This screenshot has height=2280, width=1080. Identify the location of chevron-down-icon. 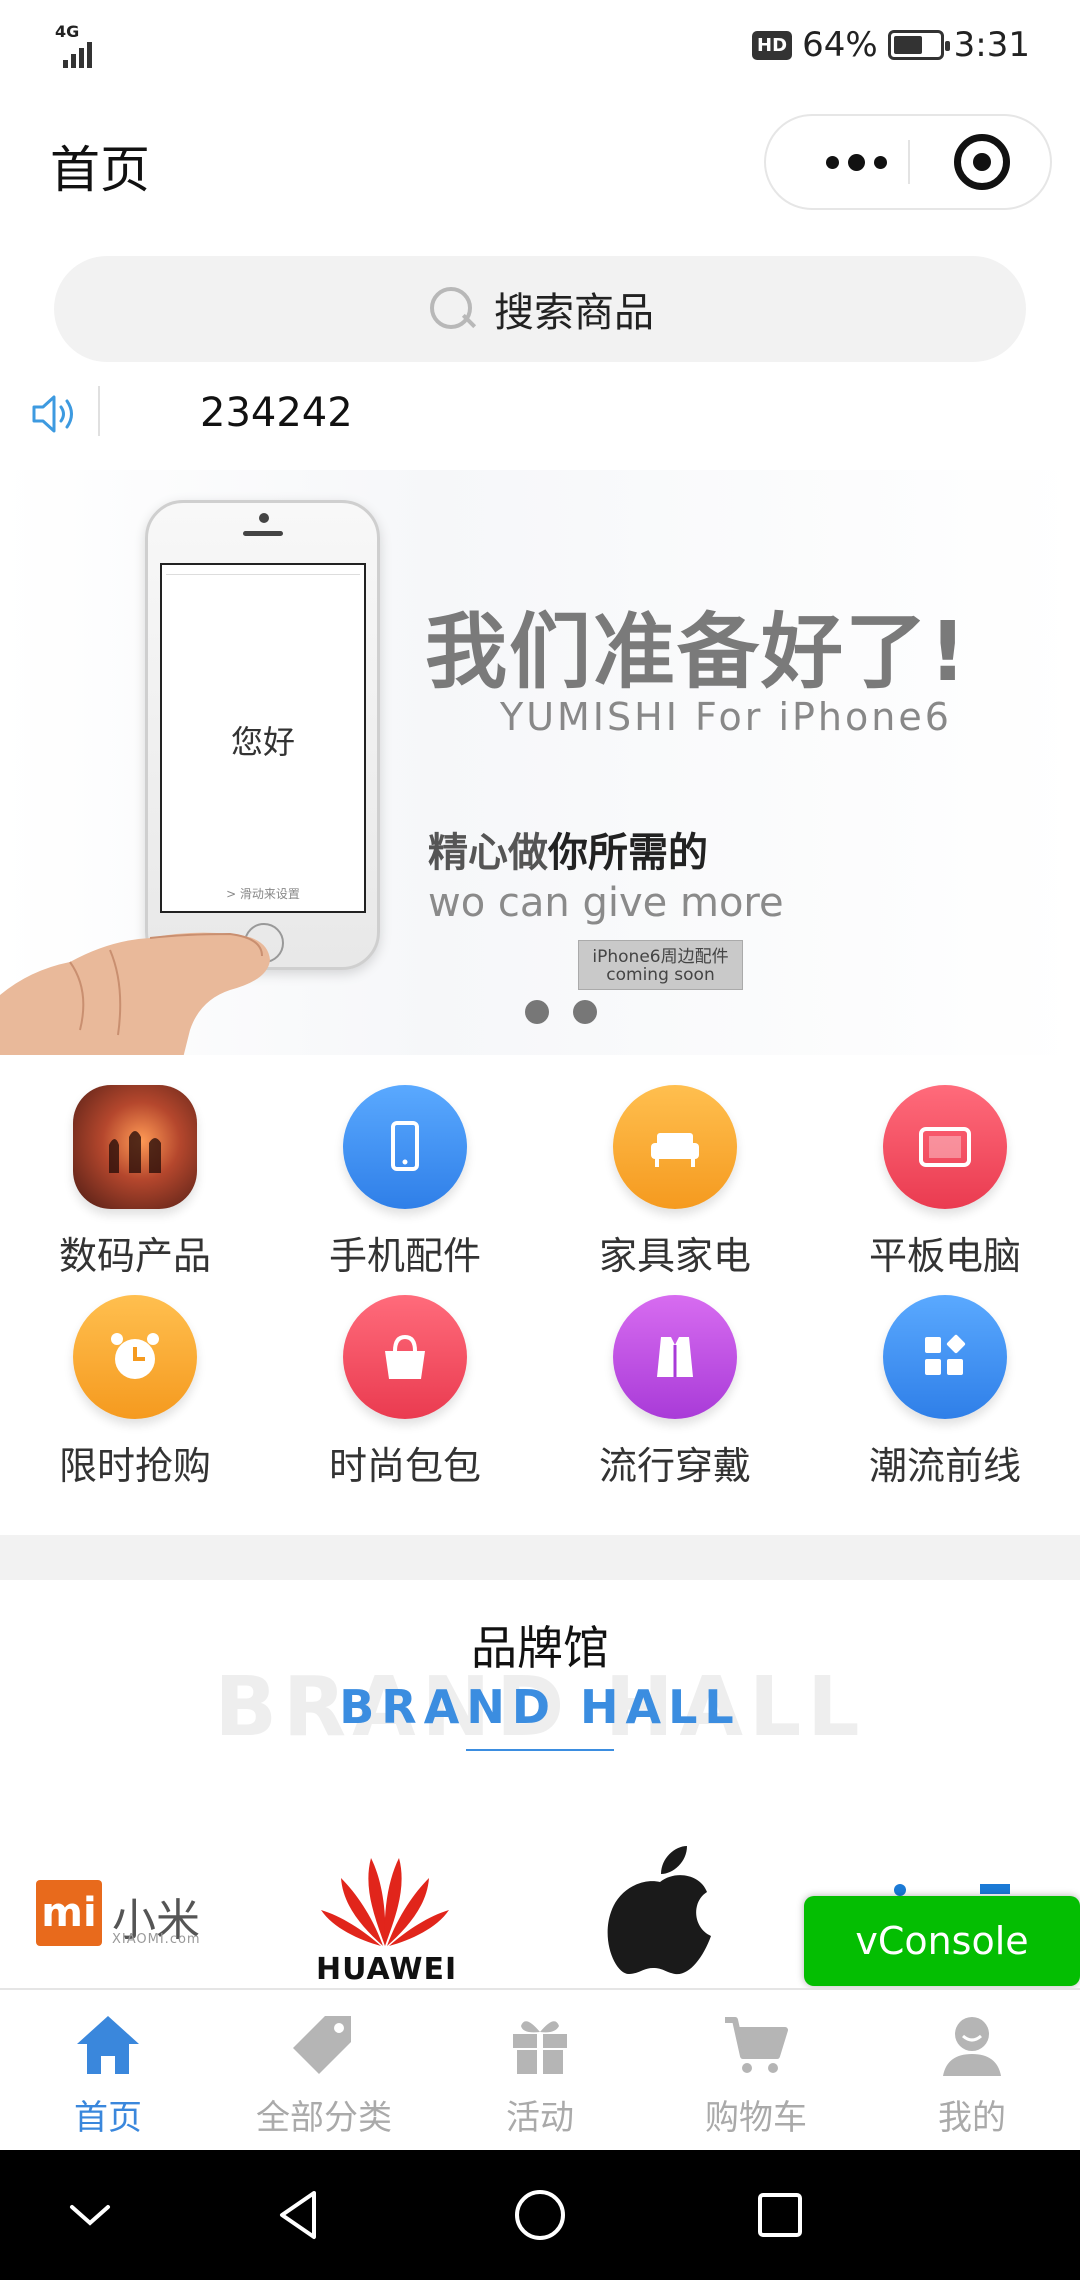
(90, 2215).